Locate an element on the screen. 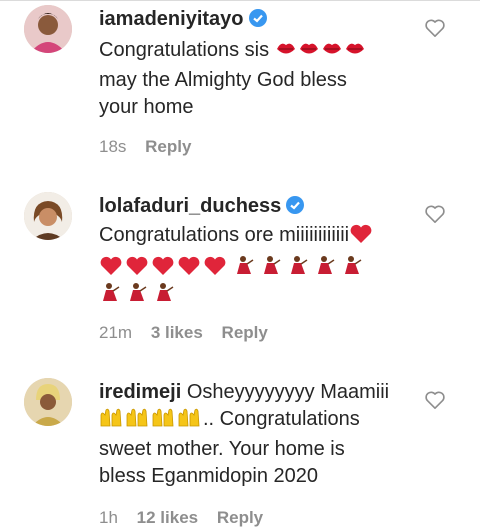 The image size is (480, 528). comment-text: .. Congratulations is located at coordinates (249, 421).